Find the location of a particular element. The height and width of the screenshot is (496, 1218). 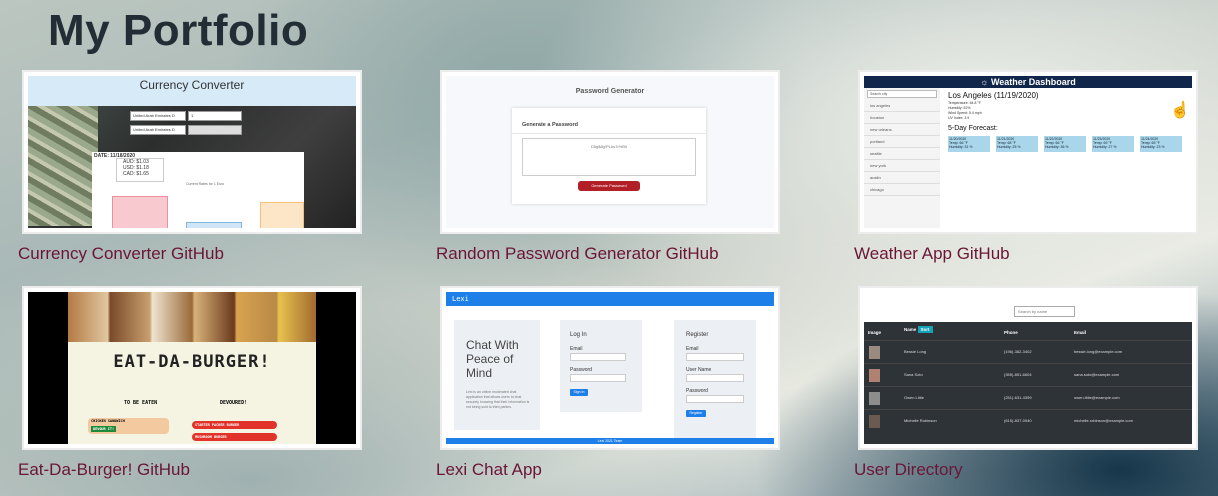

project-link-user-directory: User Directory is located at coordinates (1026, 470).